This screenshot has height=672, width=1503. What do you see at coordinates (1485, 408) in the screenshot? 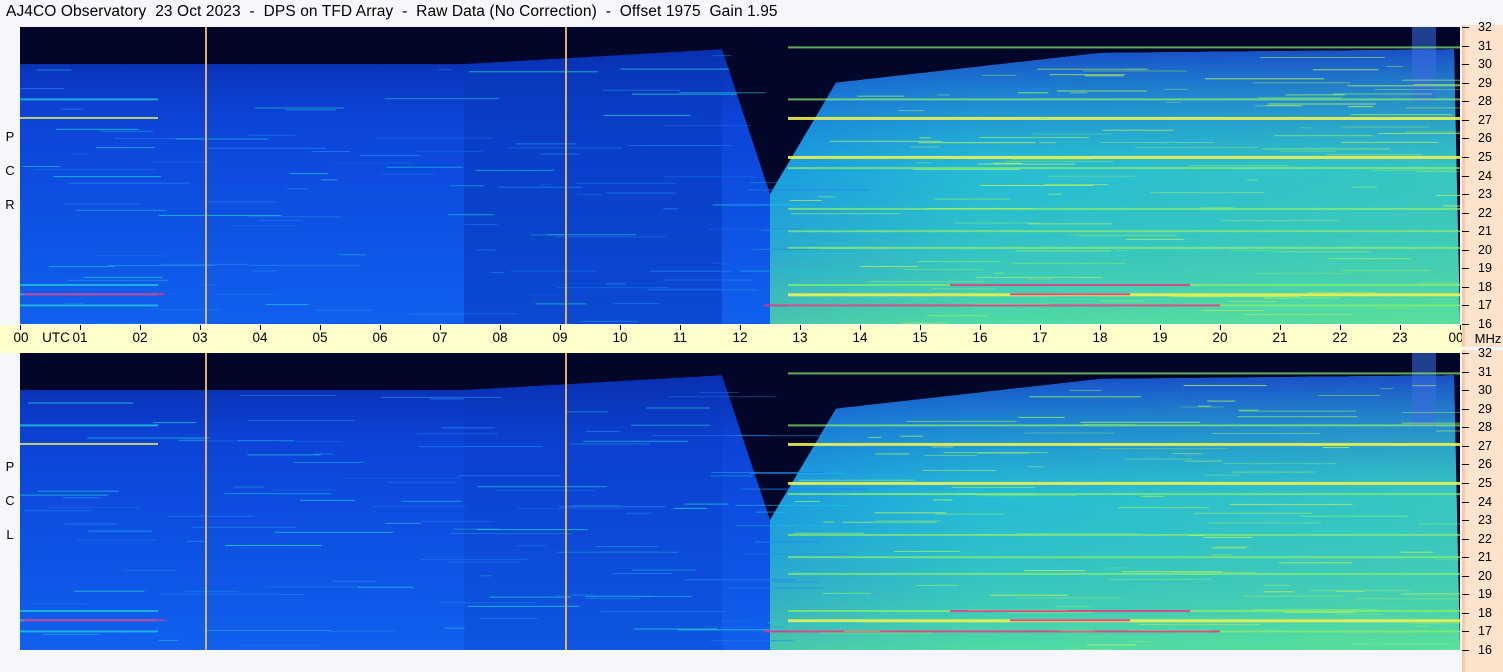
I see `frequency-tick-label: 29` at bounding box center [1485, 408].